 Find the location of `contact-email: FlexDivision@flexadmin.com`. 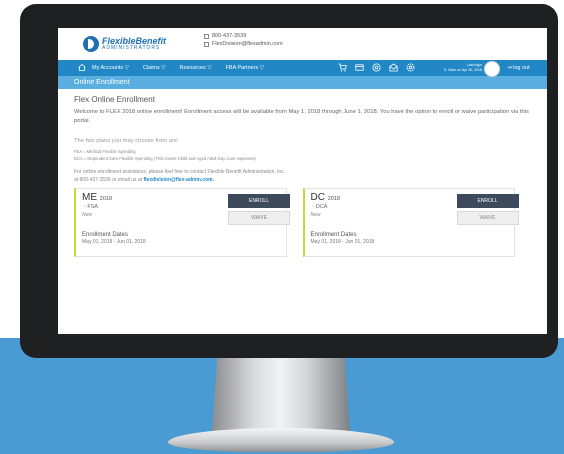

contact-email: FlexDivision@flexadmin.com is located at coordinates (247, 44).